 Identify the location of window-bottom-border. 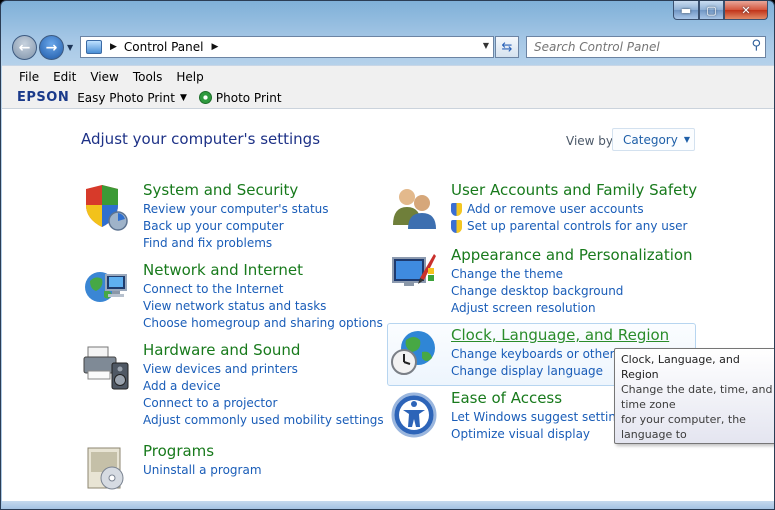
(388, 505).